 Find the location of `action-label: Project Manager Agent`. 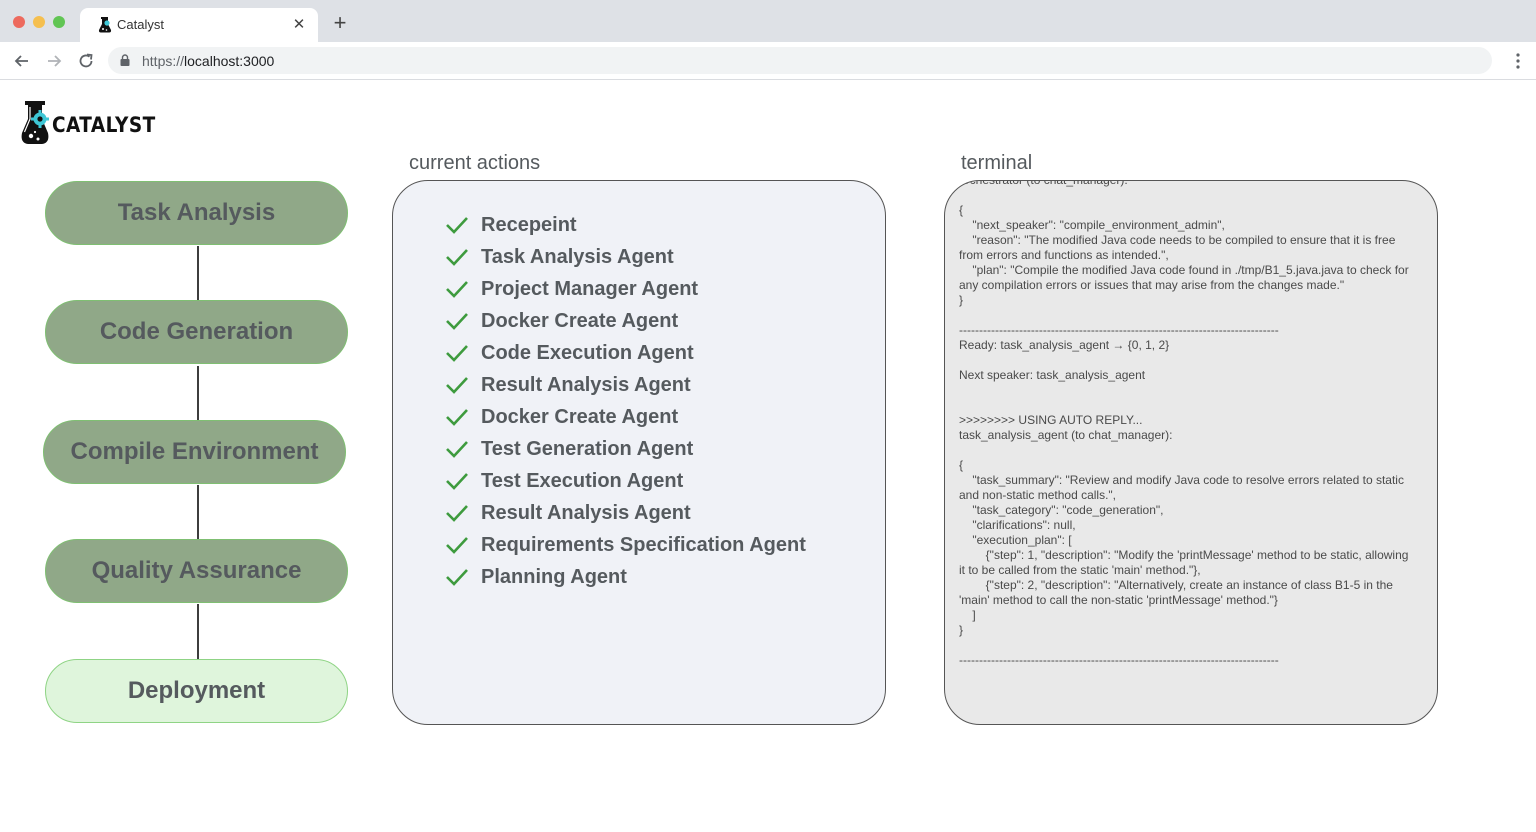

action-label: Project Manager Agent is located at coordinates (590, 288).